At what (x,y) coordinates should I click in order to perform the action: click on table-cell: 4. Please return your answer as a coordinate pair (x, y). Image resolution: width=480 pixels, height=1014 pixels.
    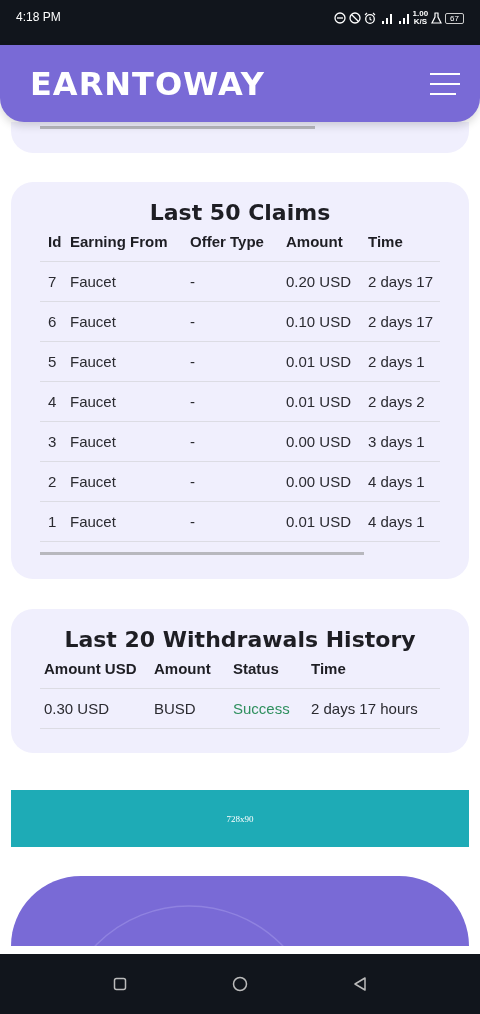
    Looking at the image, I should click on (55, 401).